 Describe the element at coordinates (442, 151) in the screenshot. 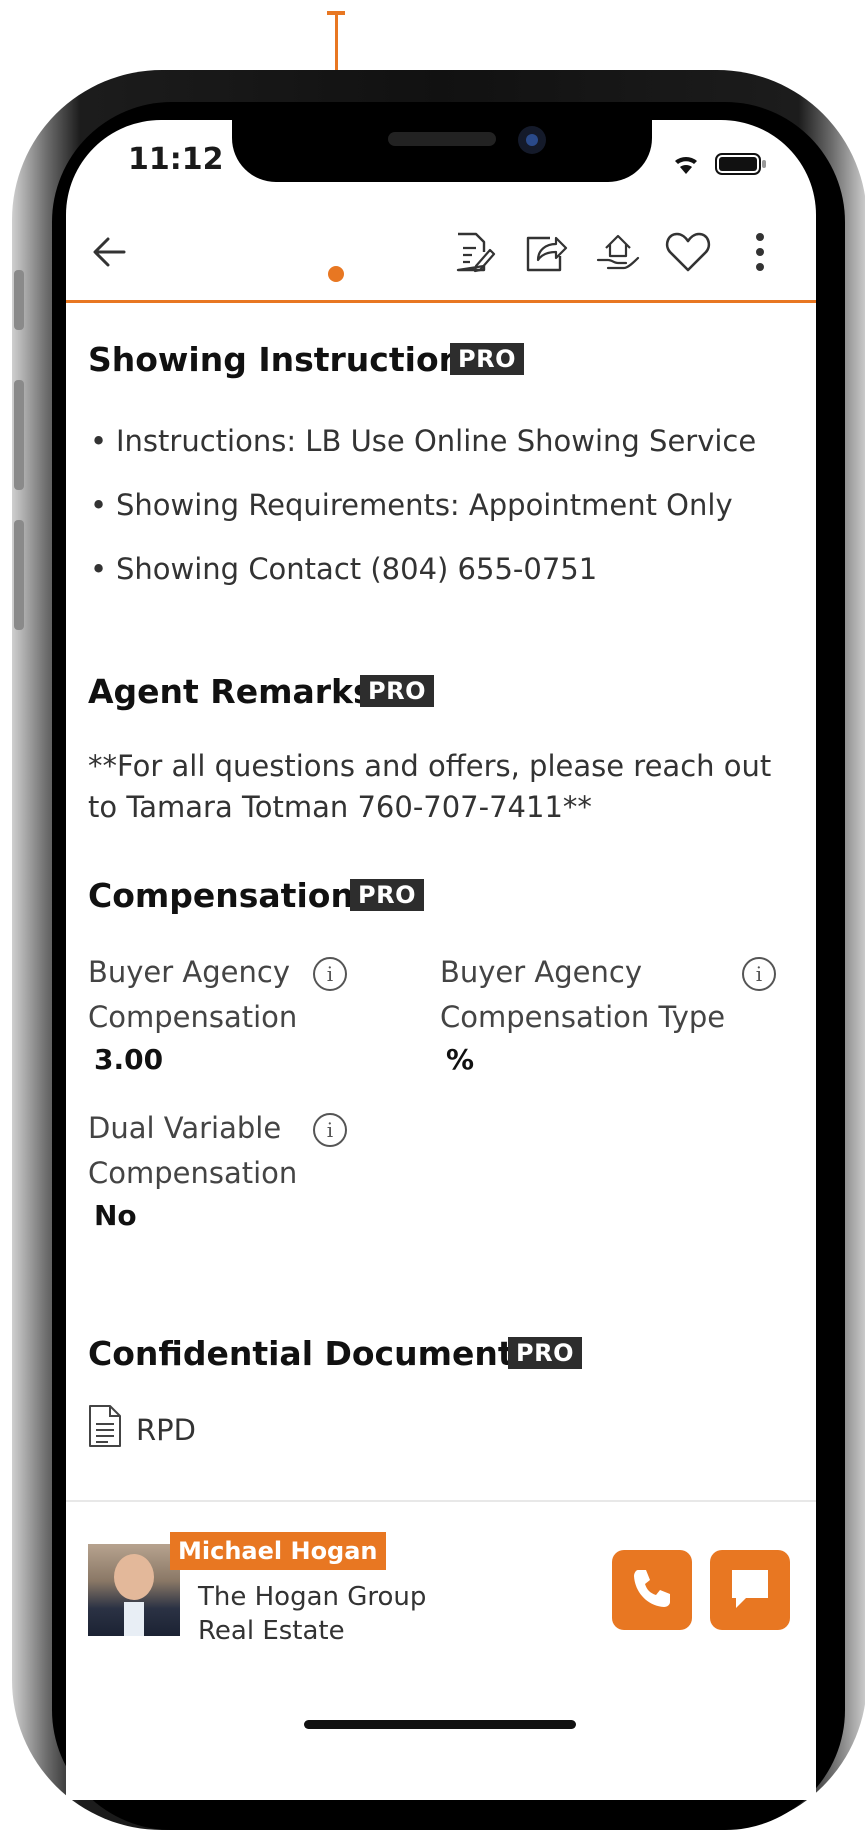

I see `notch` at that location.